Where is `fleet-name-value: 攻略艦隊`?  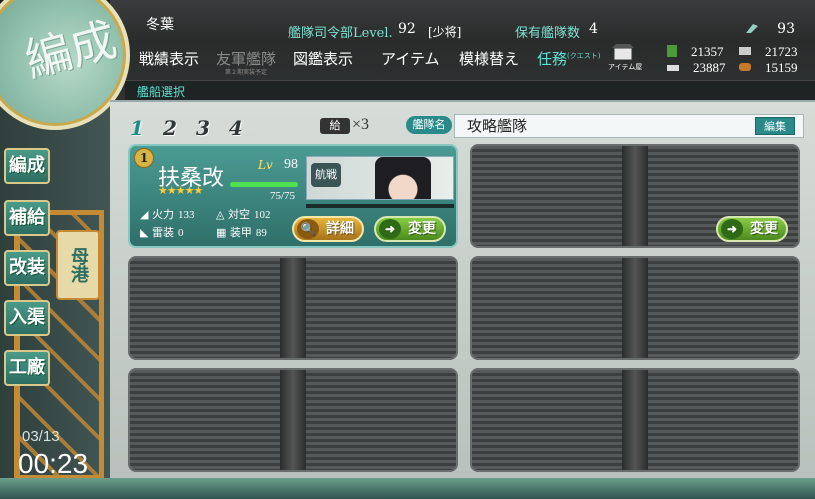 fleet-name-value: 攻略艦隊 is located at coordinates (497, 126).